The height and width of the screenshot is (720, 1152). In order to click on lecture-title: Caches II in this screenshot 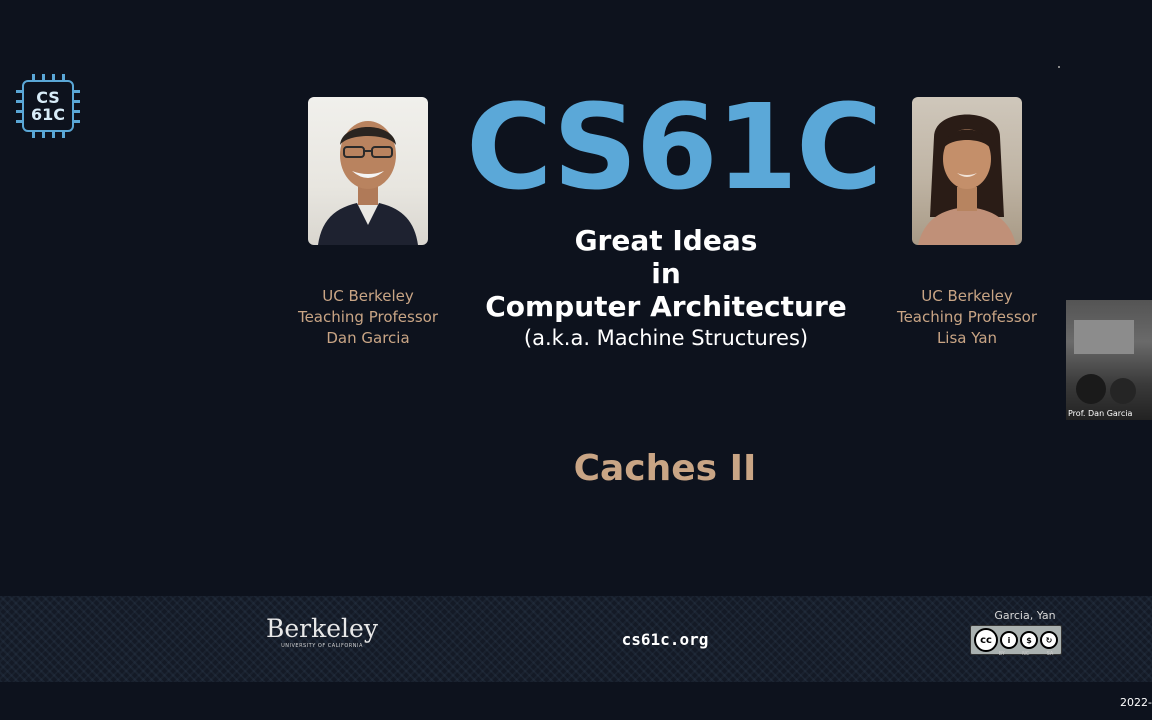, I will do `click(665, 468)`.